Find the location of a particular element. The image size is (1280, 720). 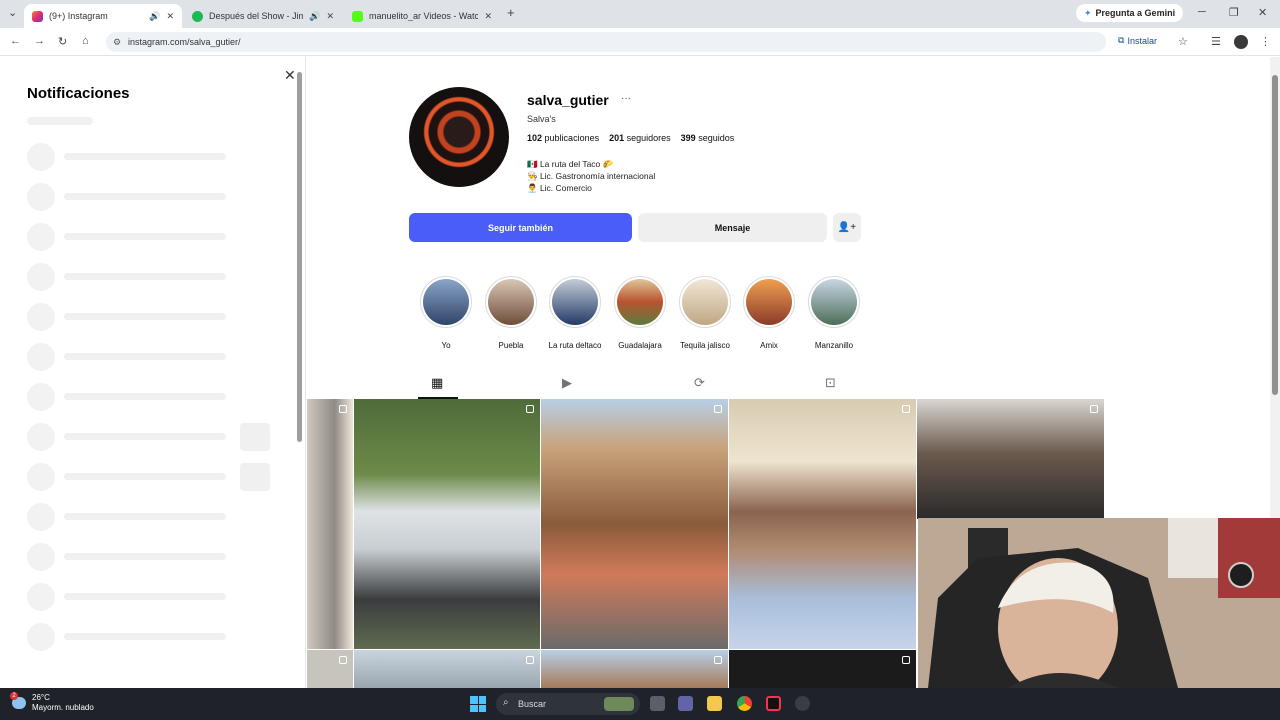

profile-tabs: ▦ ▶ ⟳ ⊡ is located at coordinates (705, 384).